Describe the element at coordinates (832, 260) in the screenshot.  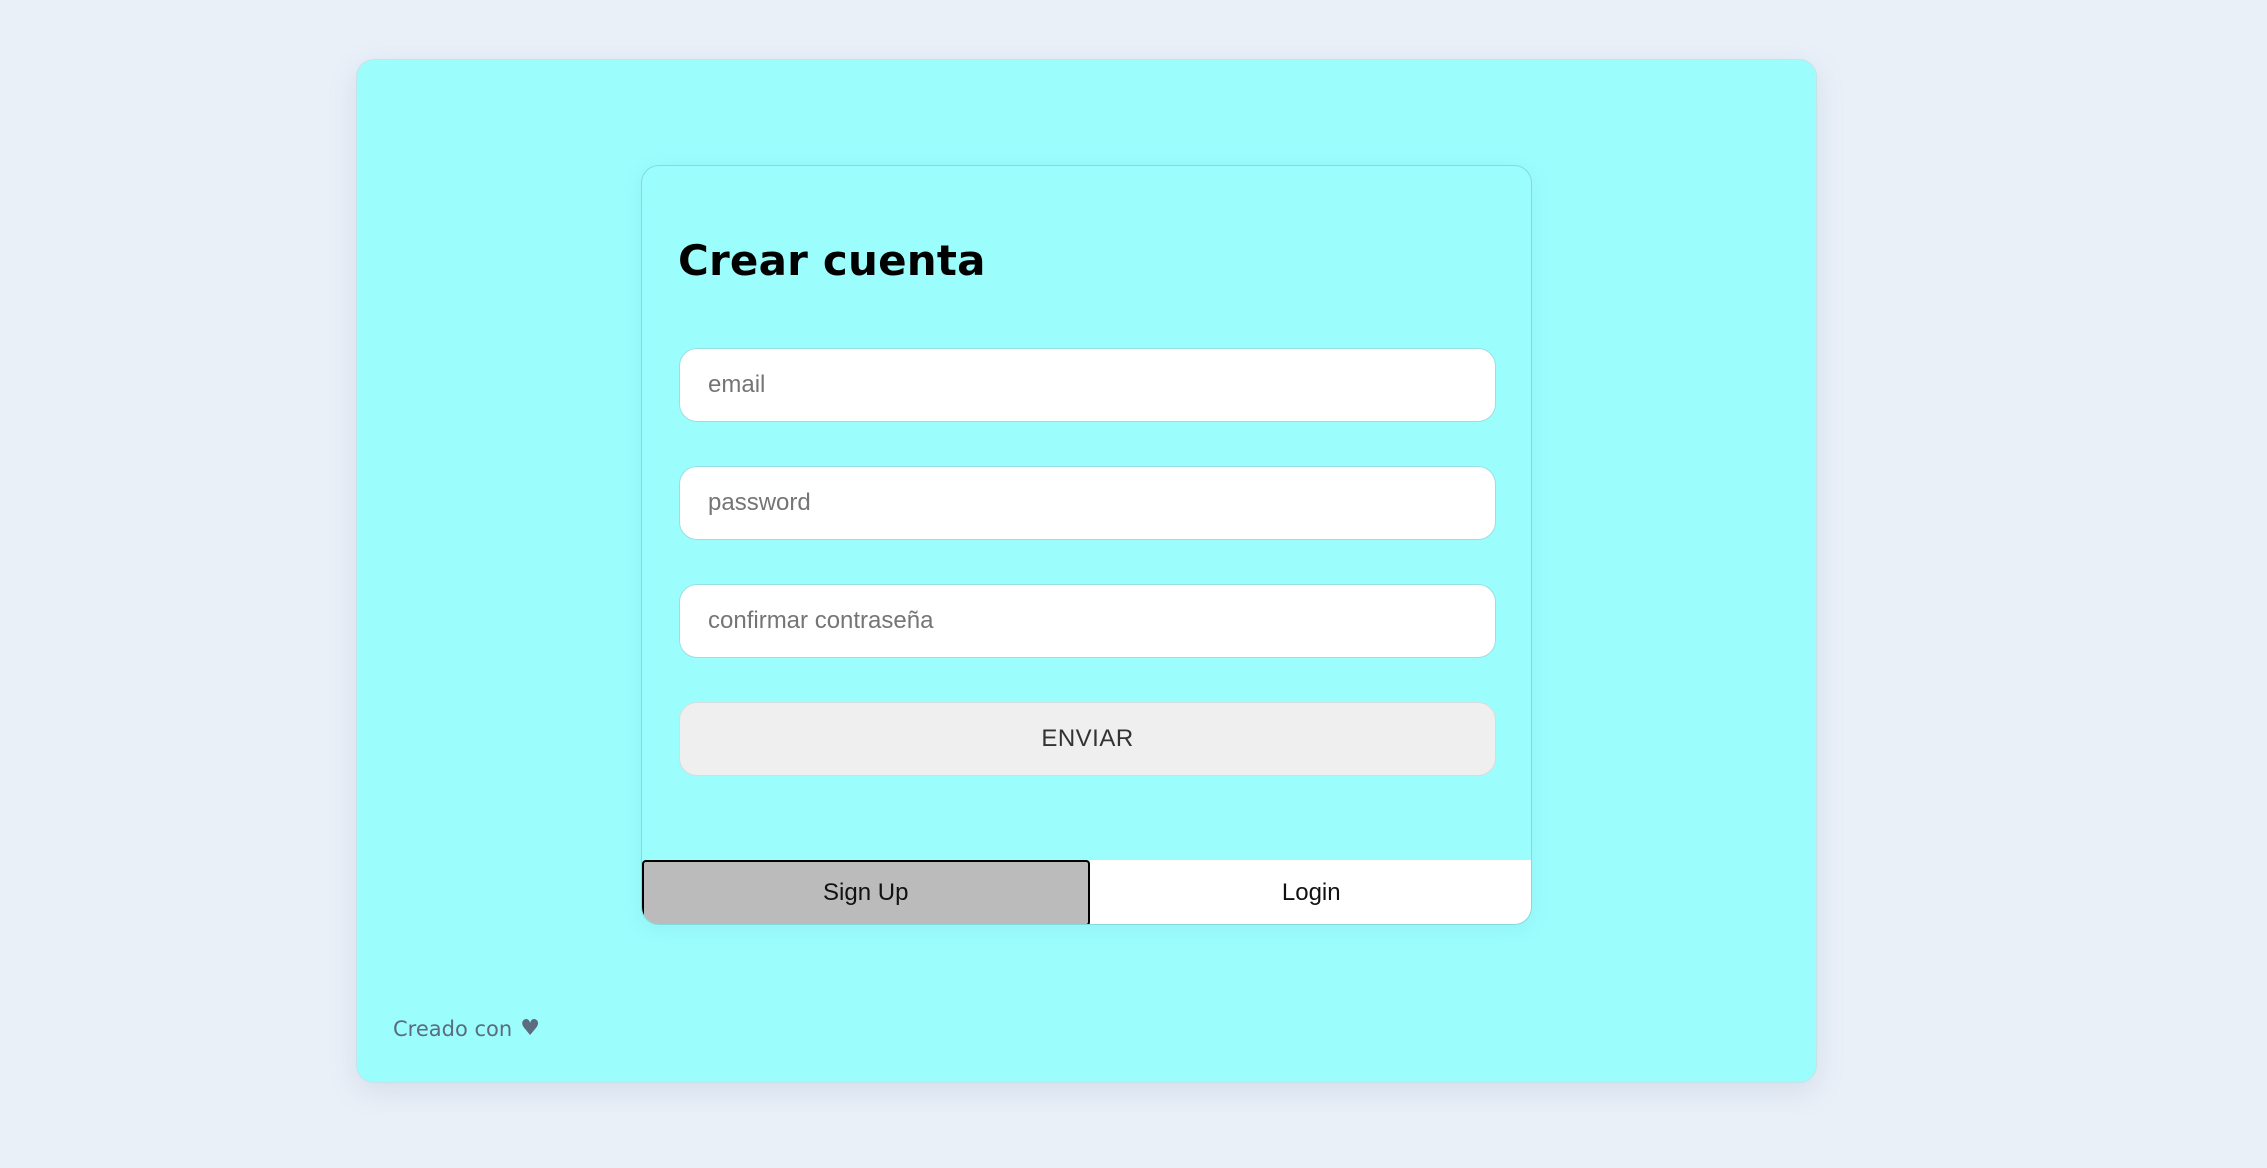
I see `page-title: Crear cuenta` at that location.